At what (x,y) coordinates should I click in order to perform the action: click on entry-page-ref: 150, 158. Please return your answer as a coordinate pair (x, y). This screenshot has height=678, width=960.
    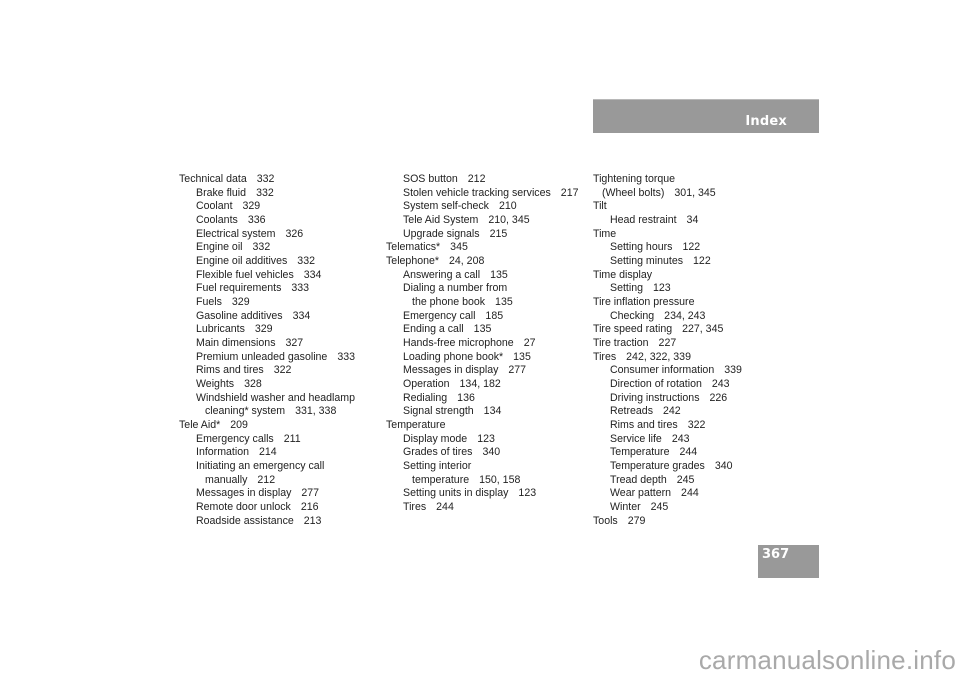
    Looking at the image, I should click on (499, 480).